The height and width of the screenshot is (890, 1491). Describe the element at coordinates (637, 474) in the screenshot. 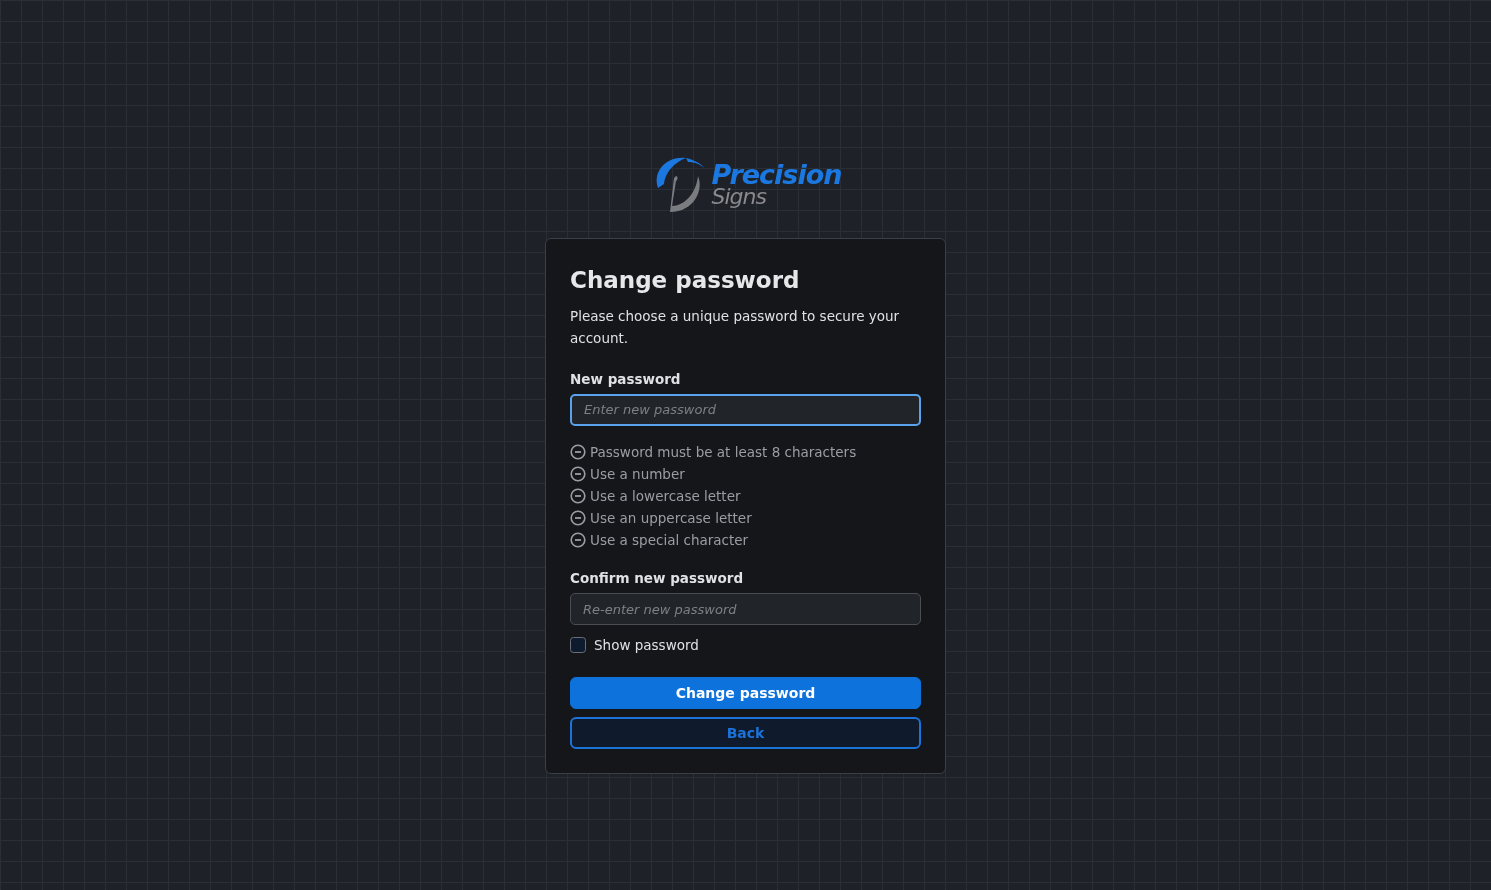

I see `requirement-text: Use a number` at that location.